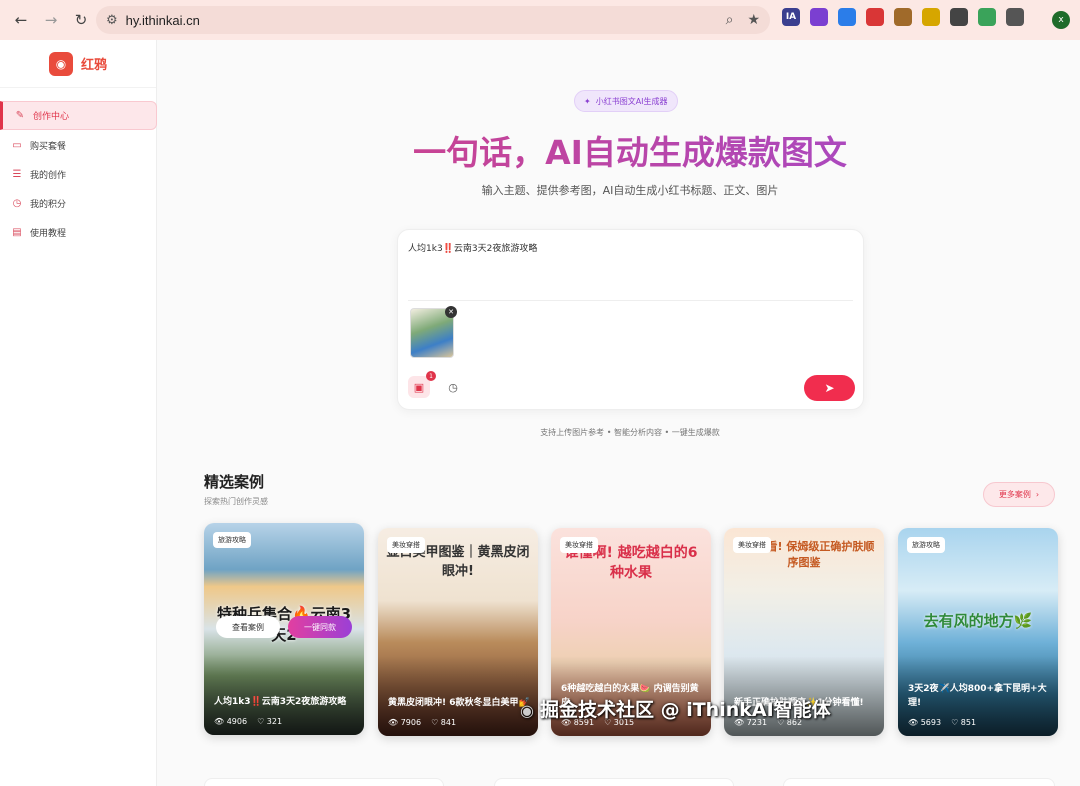 The width and height of the screenshot is (1080, 786). Describe the element at coordinates (280, 702) in the screenshot. I see `card-title: 人均1k3‼️云南3天2夜旅游攻略` at that location.